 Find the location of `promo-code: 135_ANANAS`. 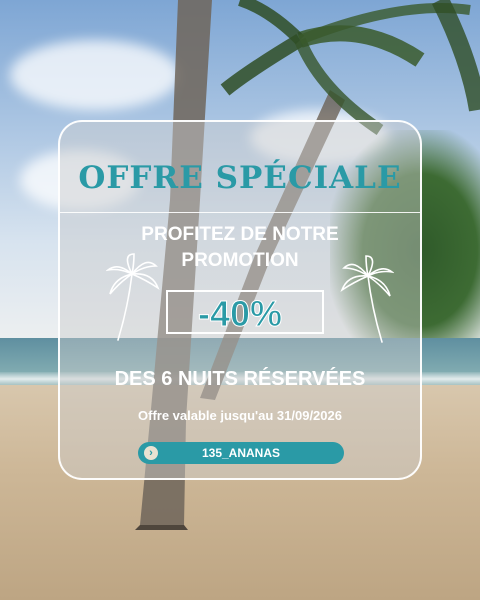

promo-code: 135_ANANAS is located at coordinates (241, 453).